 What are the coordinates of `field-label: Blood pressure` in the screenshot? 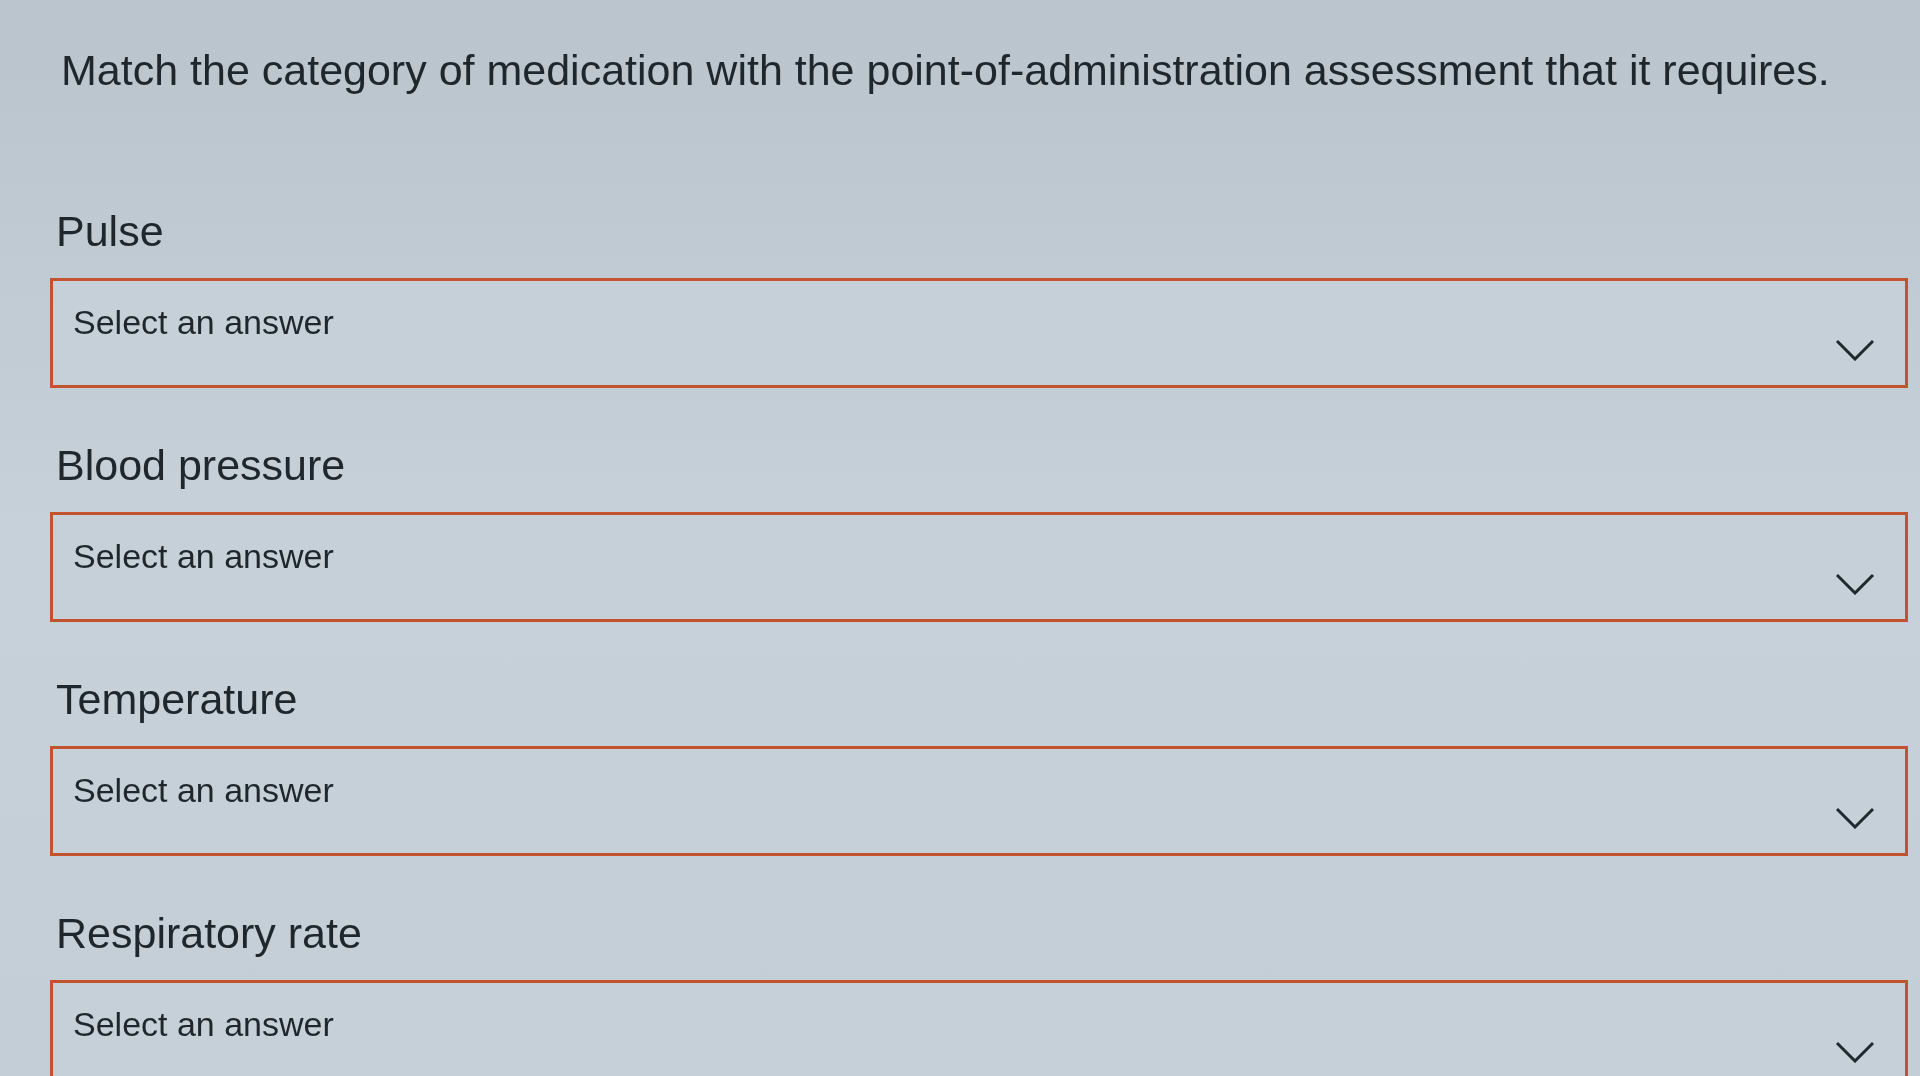 It's located at (201, 465).